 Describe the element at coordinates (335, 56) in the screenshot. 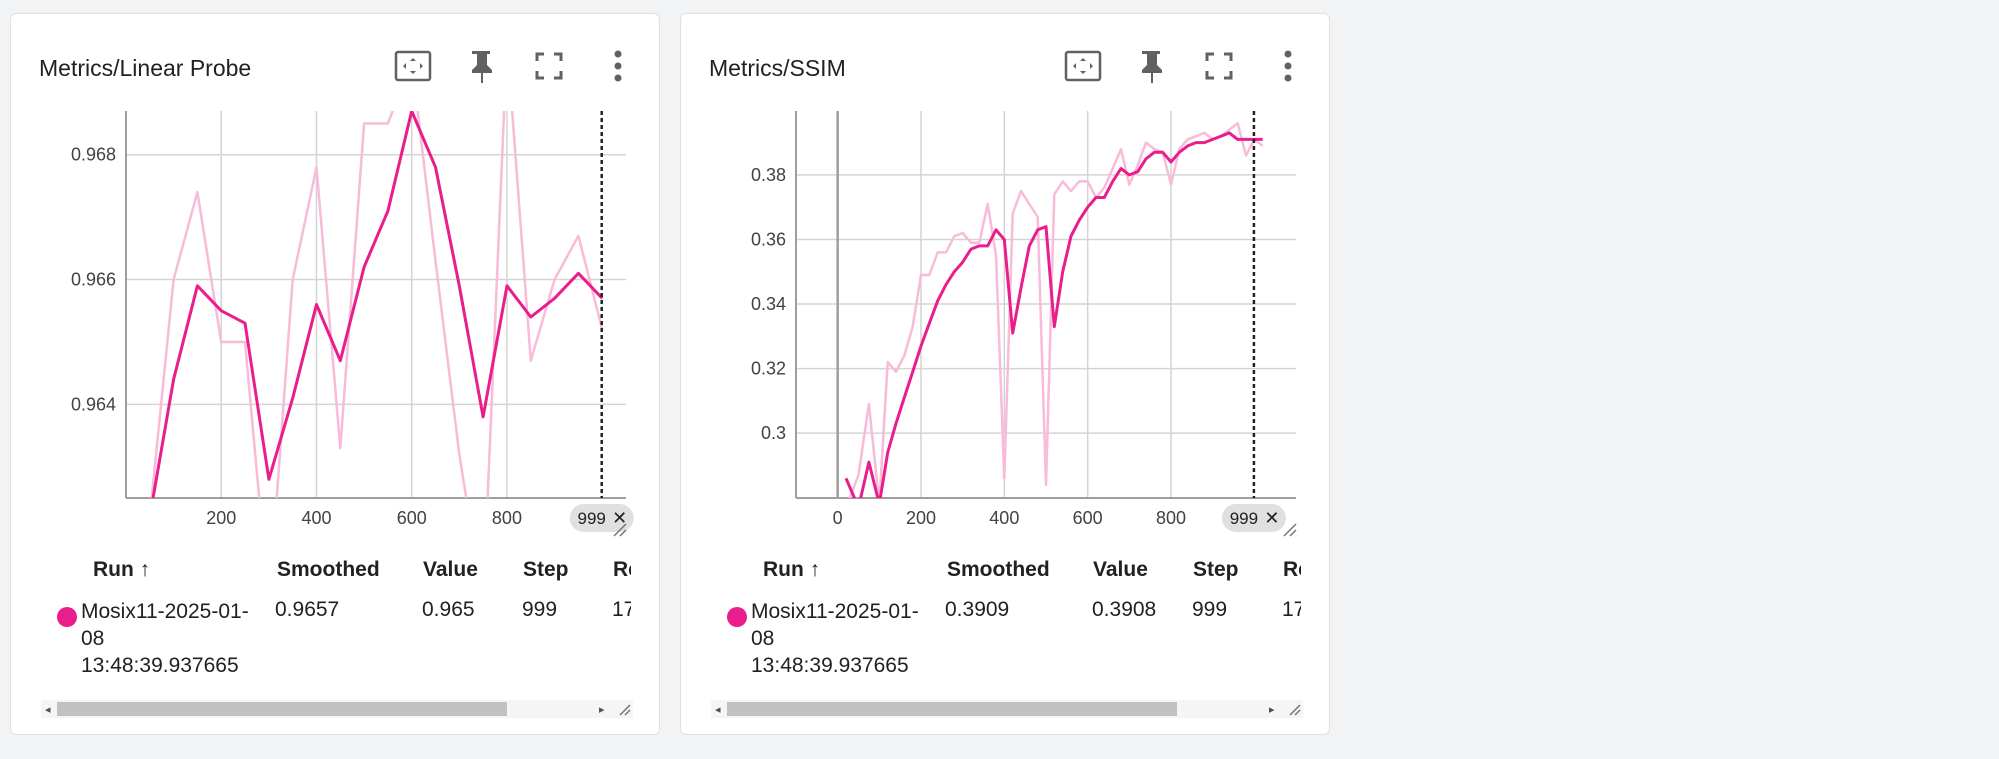

I see `card-header: Metrics/Linear Probe` at that location.